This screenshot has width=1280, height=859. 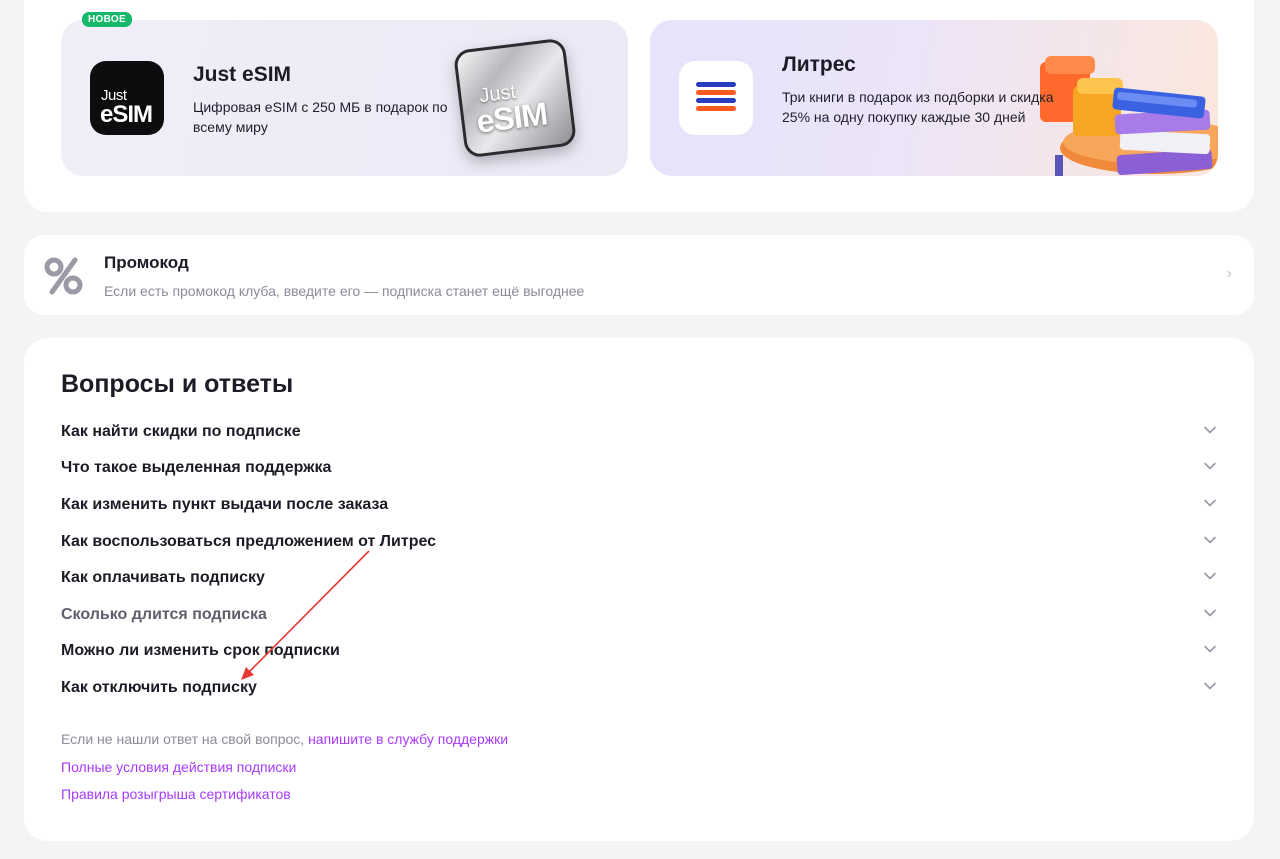 What do you see at coordinates (126, 114) in the screenshot?
I see `esim-icon-line2: eSIM` at bounding box center [126, 114].